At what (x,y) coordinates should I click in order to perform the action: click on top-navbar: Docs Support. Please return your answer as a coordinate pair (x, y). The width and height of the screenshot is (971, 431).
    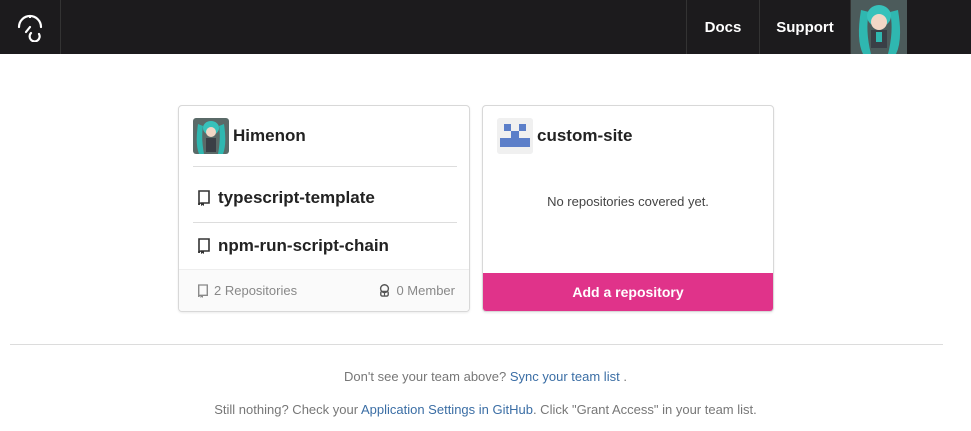
    Looking at the image, I should click on (485, 27).